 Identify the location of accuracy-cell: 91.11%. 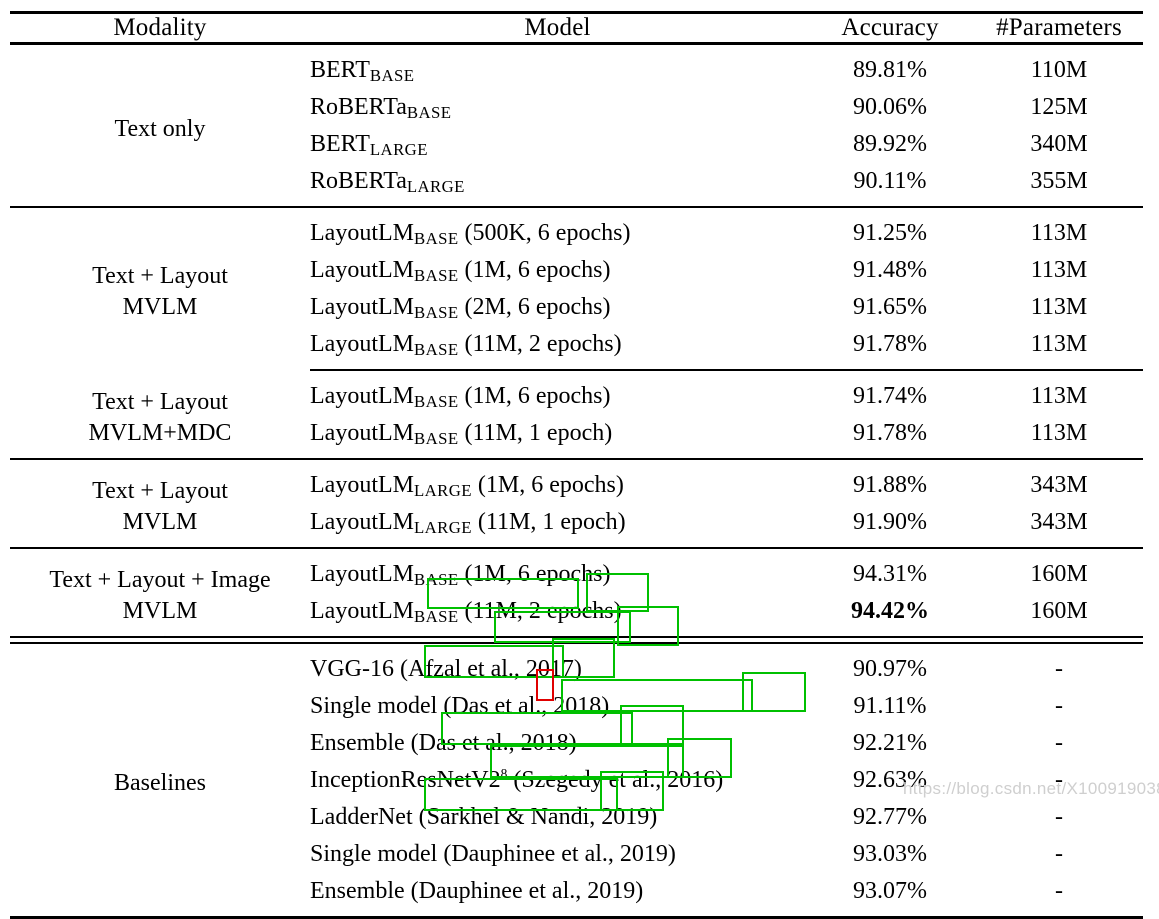
(890, 706).